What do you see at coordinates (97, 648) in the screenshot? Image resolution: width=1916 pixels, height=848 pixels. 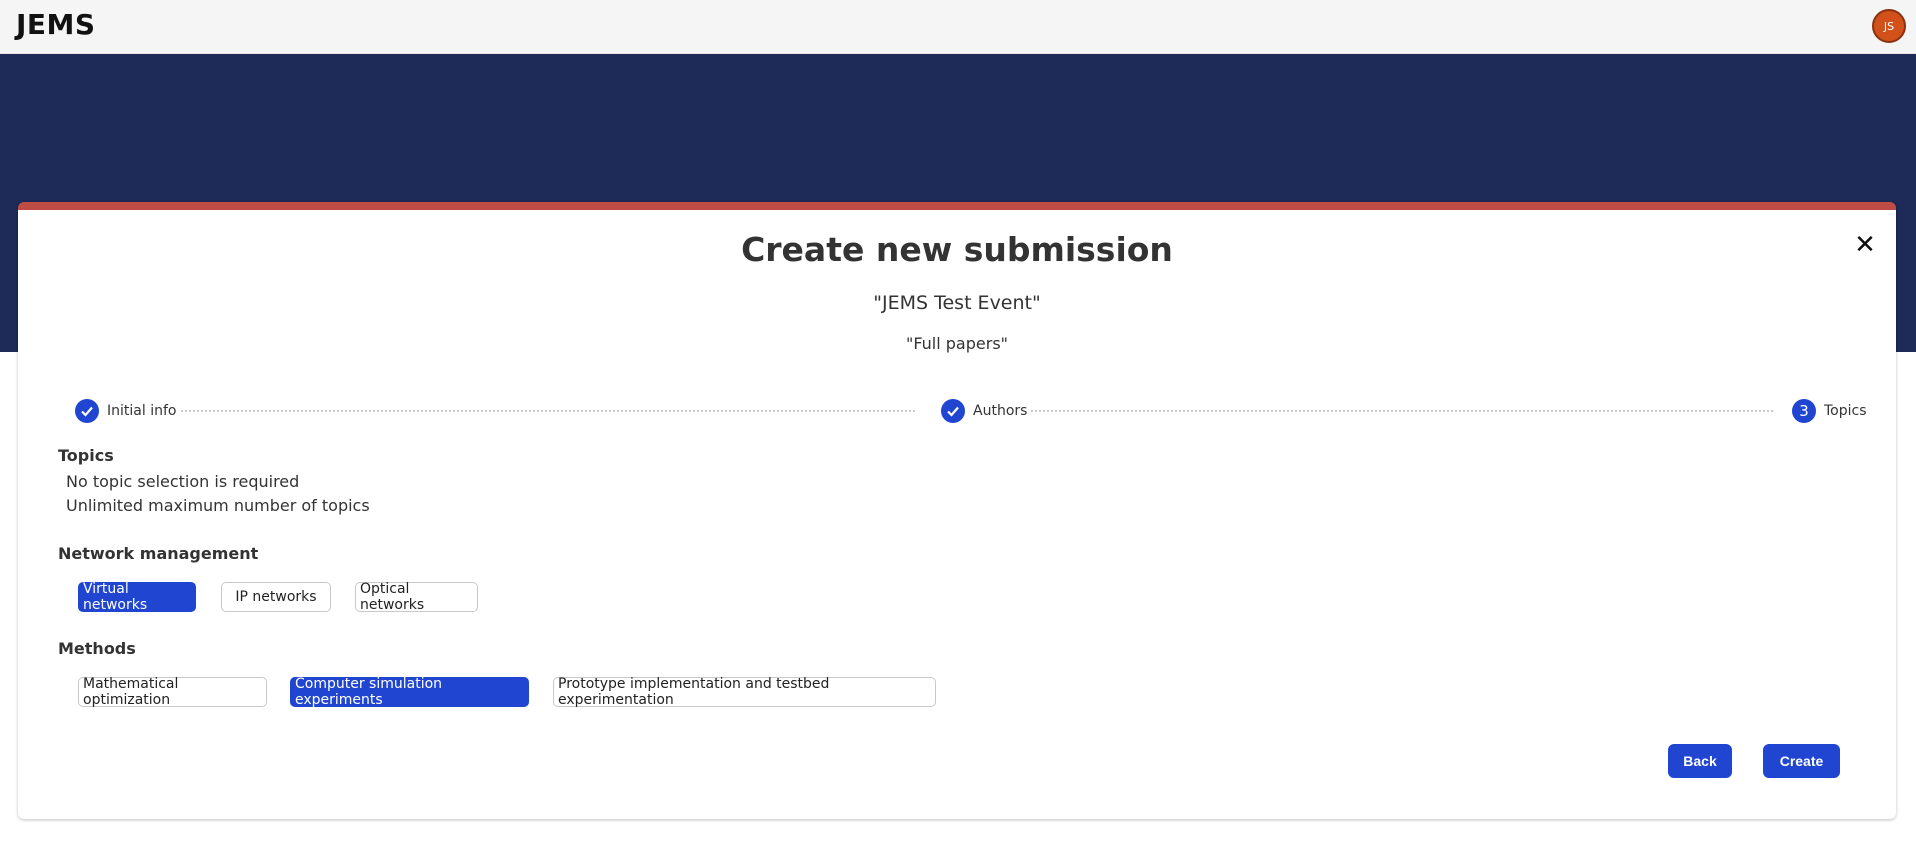 I see `group-title-methods: Methods` at bounding box center [97, 648].